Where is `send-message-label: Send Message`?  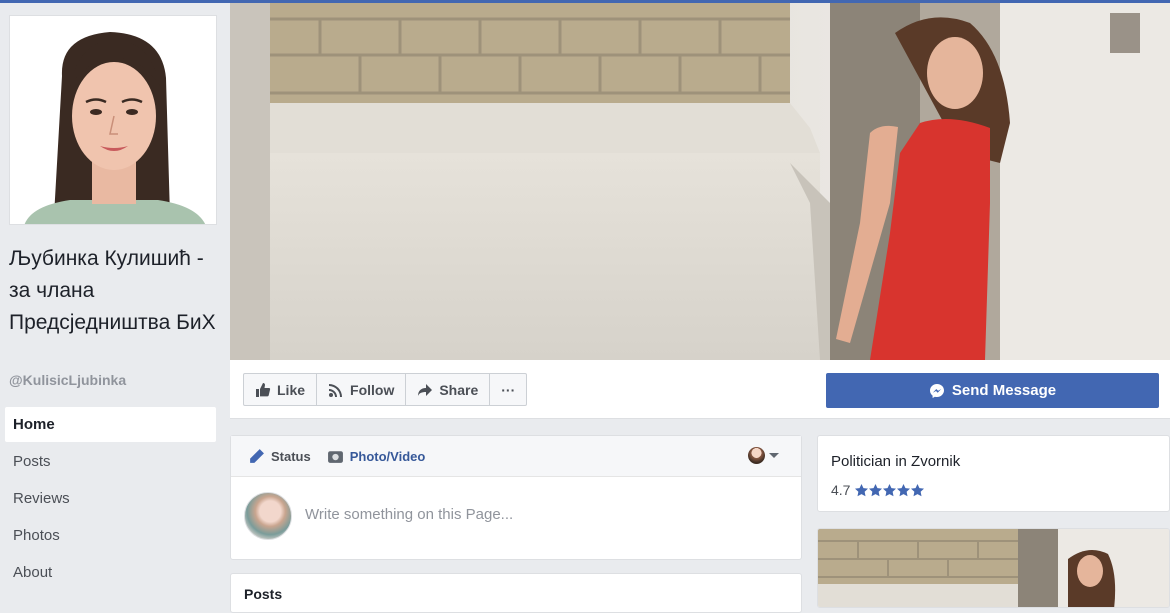
send-message-label: Send Message is located at coordinates (1004, 390).